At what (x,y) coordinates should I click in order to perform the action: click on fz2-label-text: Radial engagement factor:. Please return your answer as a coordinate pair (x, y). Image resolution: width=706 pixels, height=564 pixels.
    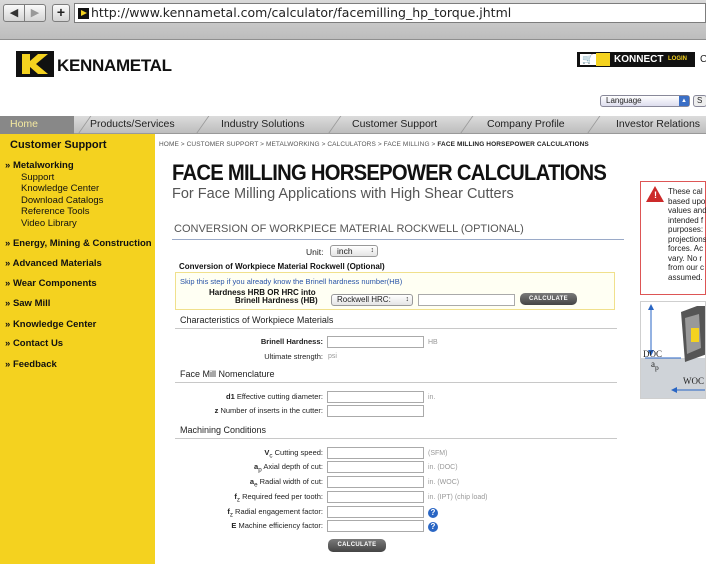
    Looking at the image, I should click on (277, 511).